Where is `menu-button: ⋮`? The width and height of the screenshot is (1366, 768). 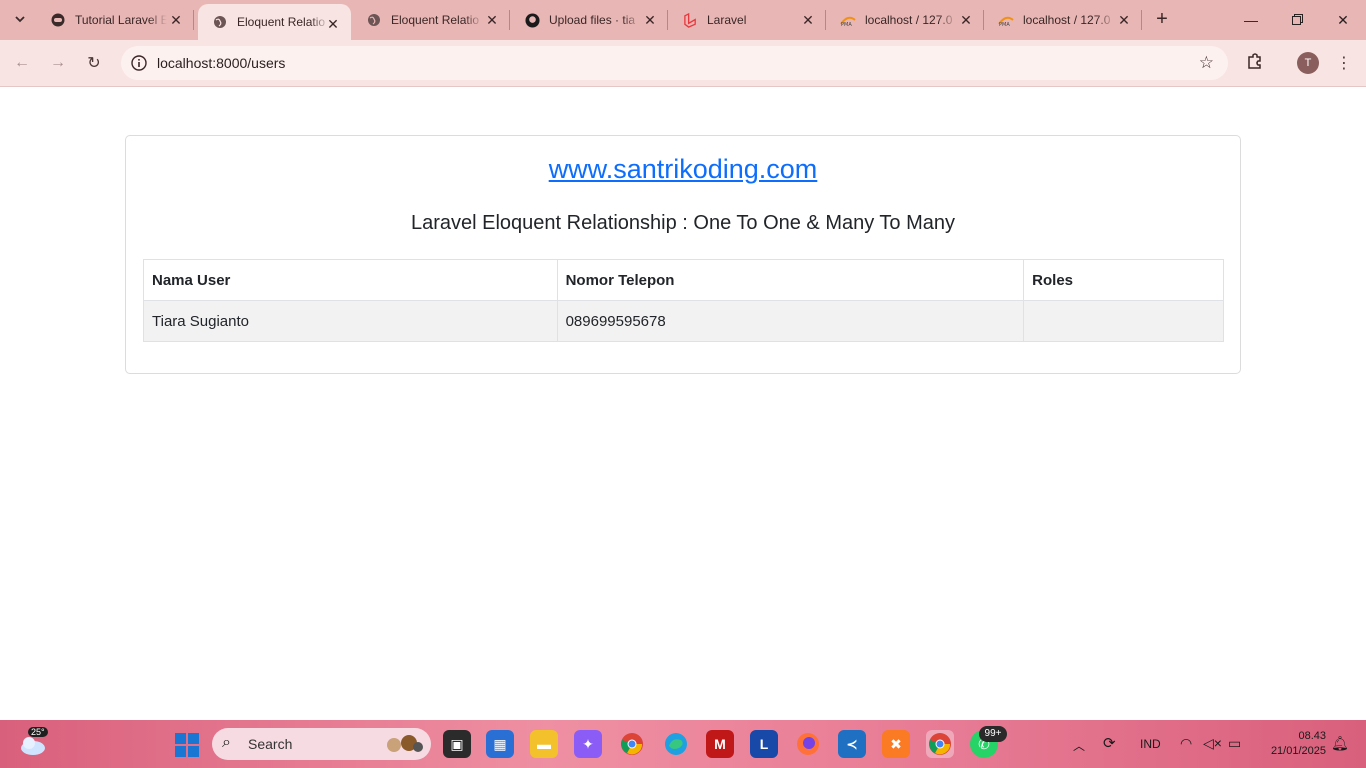
menu-button: ⋮ is located at coordinates (1344, 63).